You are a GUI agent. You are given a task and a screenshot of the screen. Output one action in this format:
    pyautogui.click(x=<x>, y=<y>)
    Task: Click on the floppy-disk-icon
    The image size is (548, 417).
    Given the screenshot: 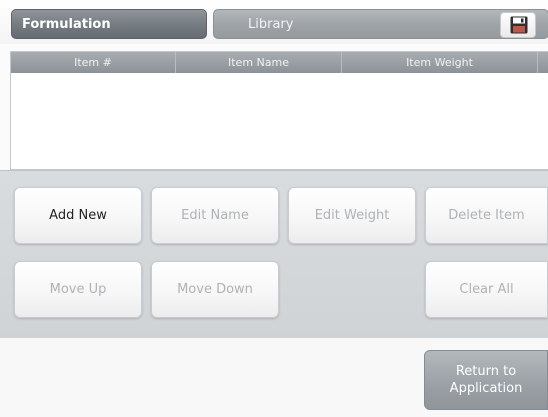 What is the action you would take?
    pyautogui.click(x=519, y=25)
    